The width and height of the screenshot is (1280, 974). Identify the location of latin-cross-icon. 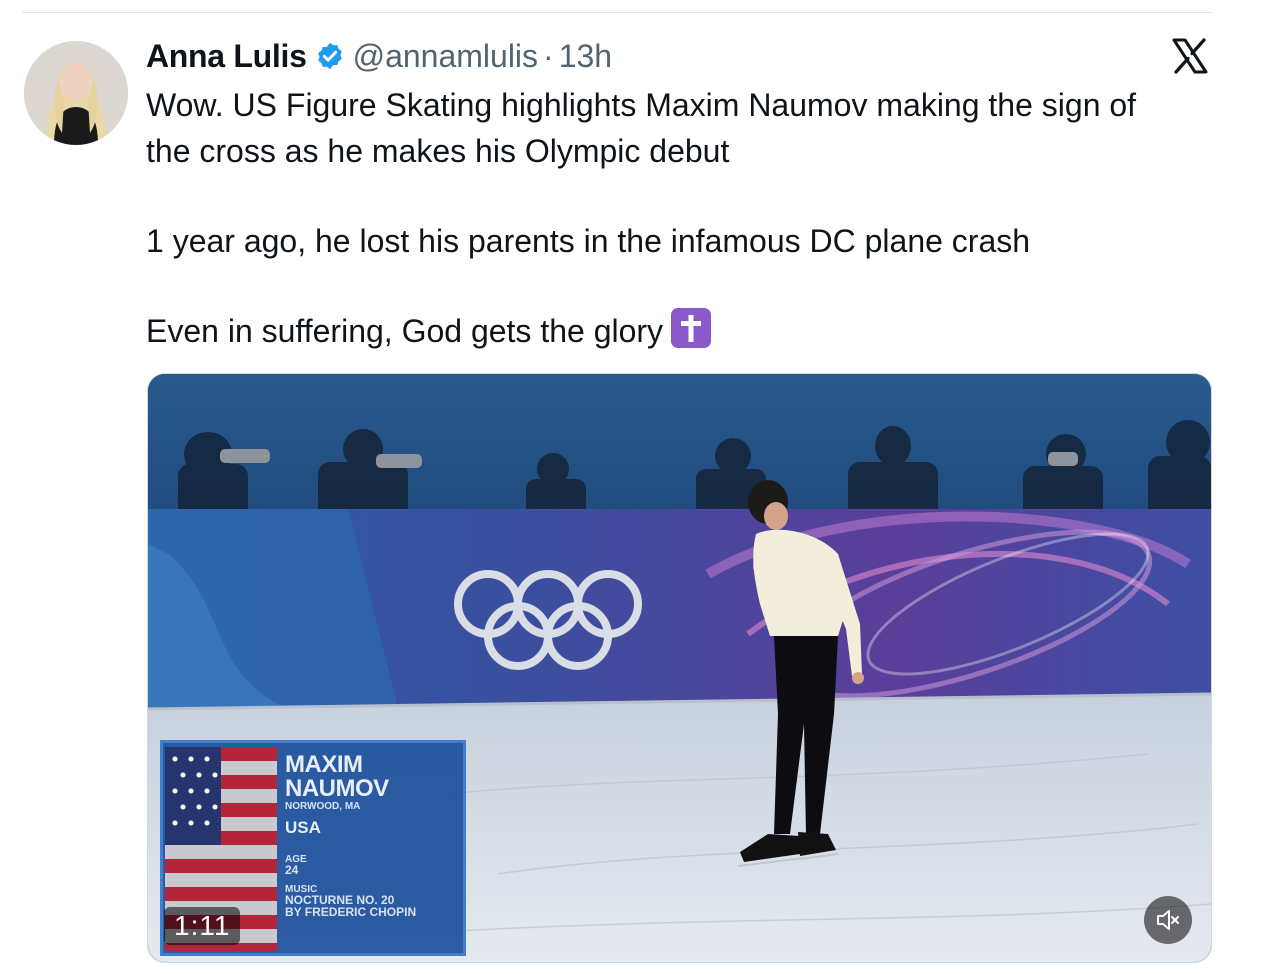
(691, 328).